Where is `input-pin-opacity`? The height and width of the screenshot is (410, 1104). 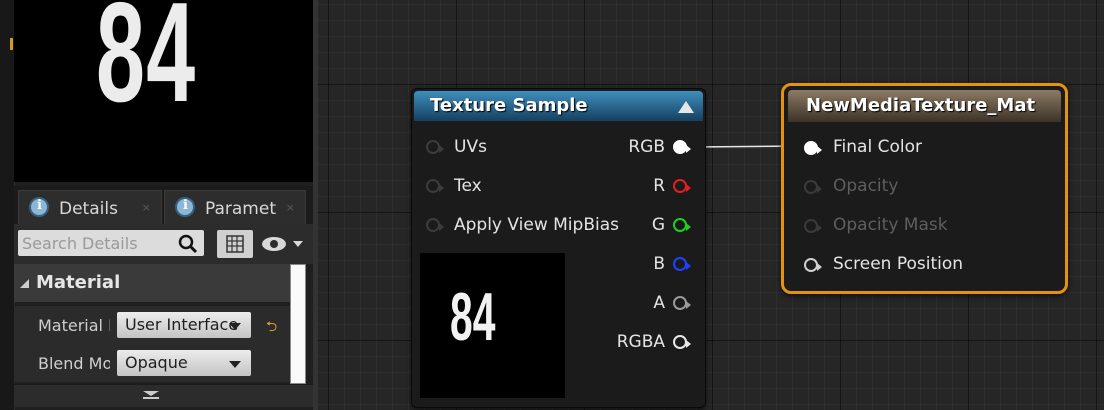
input-pin-opacity is located at coordinates (813, 187).